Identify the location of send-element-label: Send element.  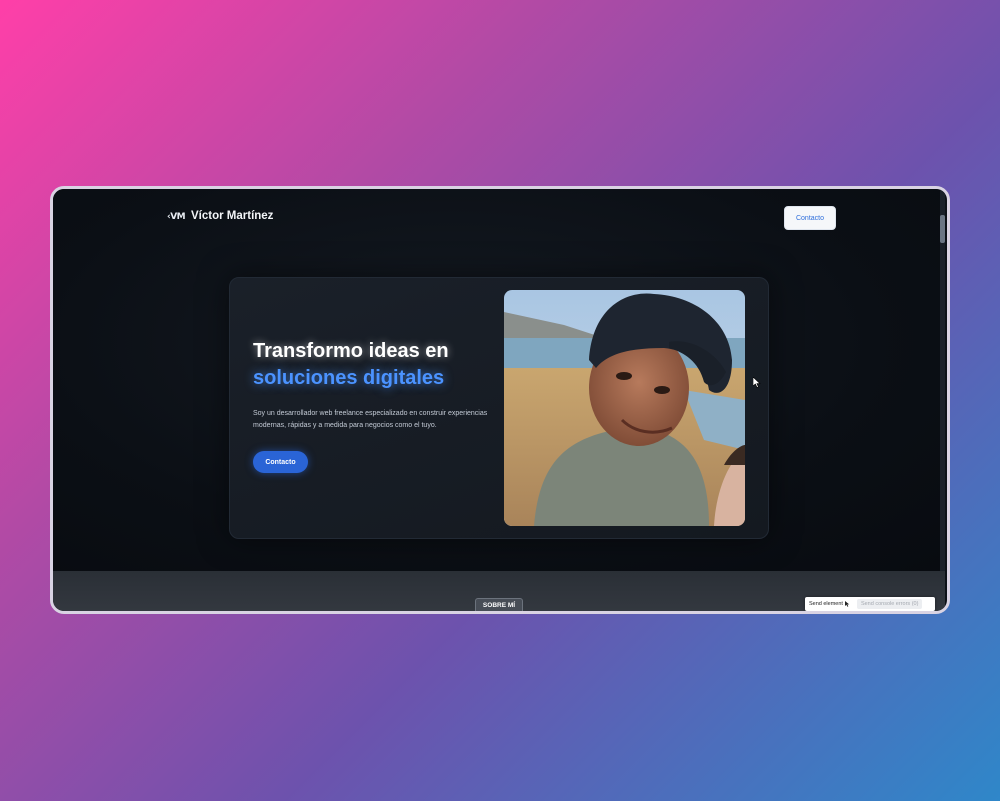
(826, 604).